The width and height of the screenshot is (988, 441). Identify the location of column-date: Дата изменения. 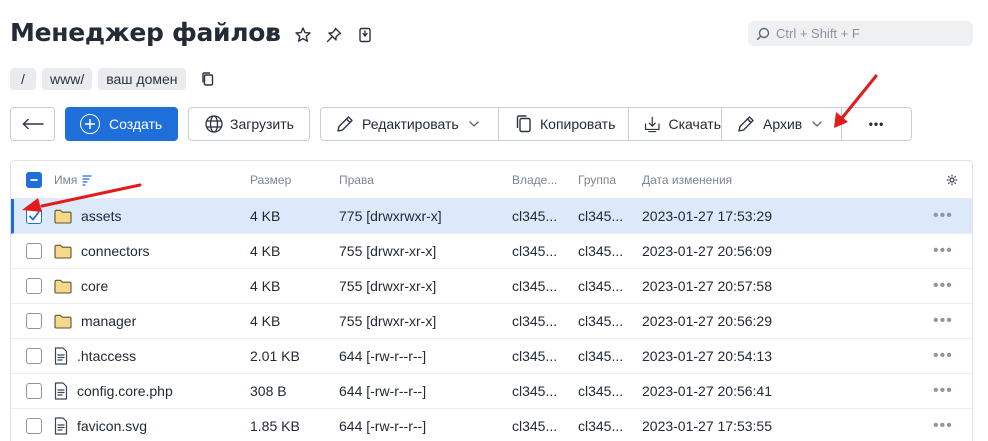
(687, 180).